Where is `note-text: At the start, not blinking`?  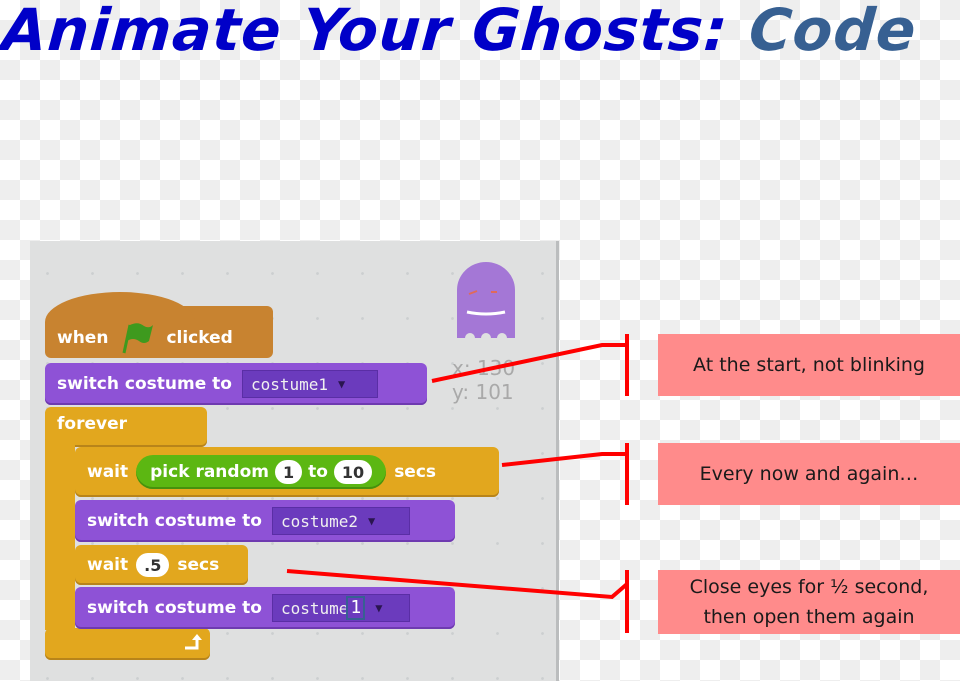
note-text: At the start, not blinking is located at coordinates (809, 365).